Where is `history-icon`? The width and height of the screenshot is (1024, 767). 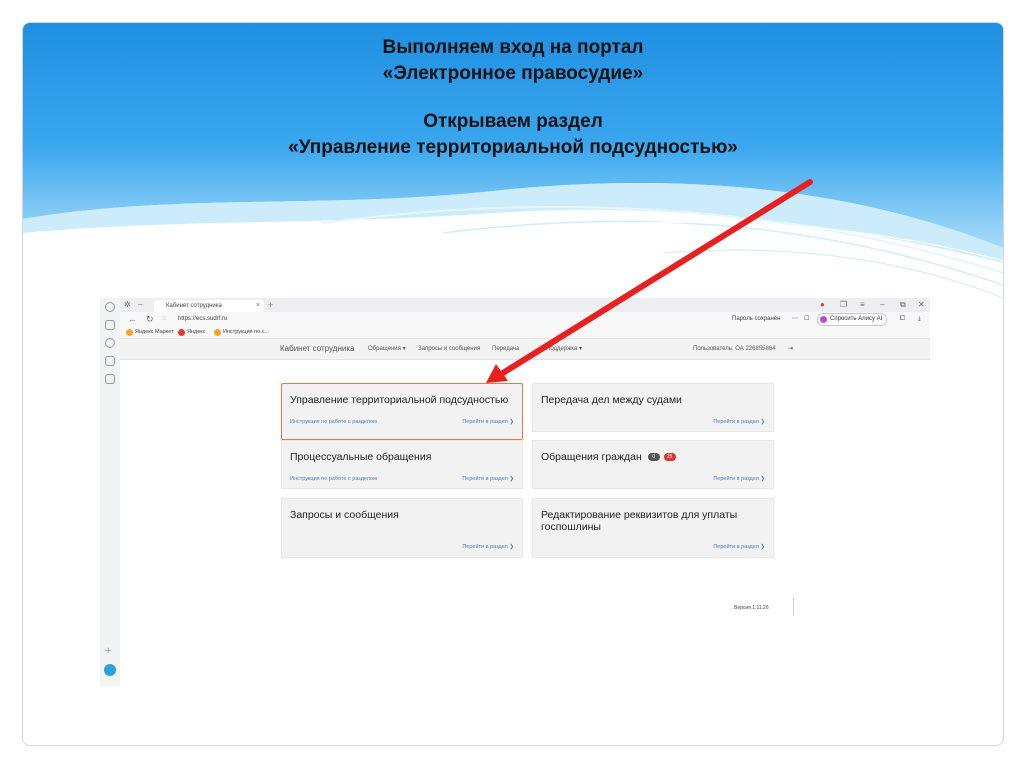
history-icon is located at coordinates (110, 307).